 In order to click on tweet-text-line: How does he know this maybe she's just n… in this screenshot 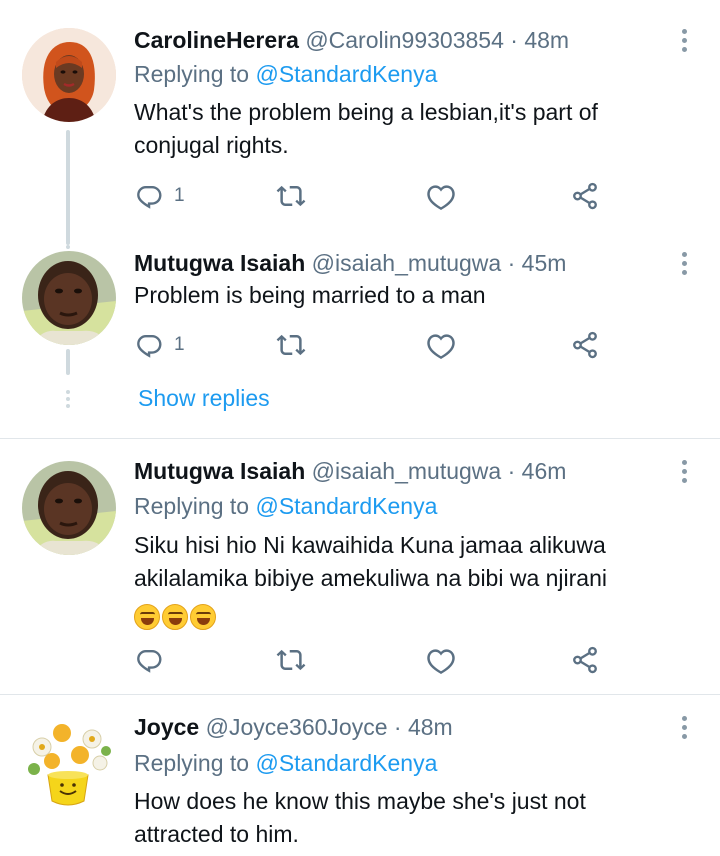, I will do `click(360, 801)`.